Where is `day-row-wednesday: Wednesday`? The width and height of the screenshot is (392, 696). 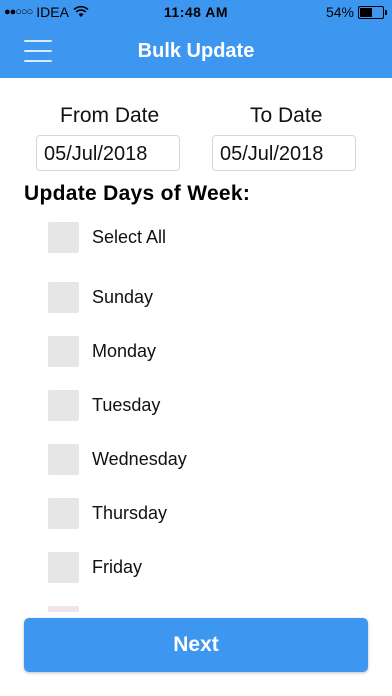 day-row-wednesday: Wednesday is located at coordinates (117, 459).